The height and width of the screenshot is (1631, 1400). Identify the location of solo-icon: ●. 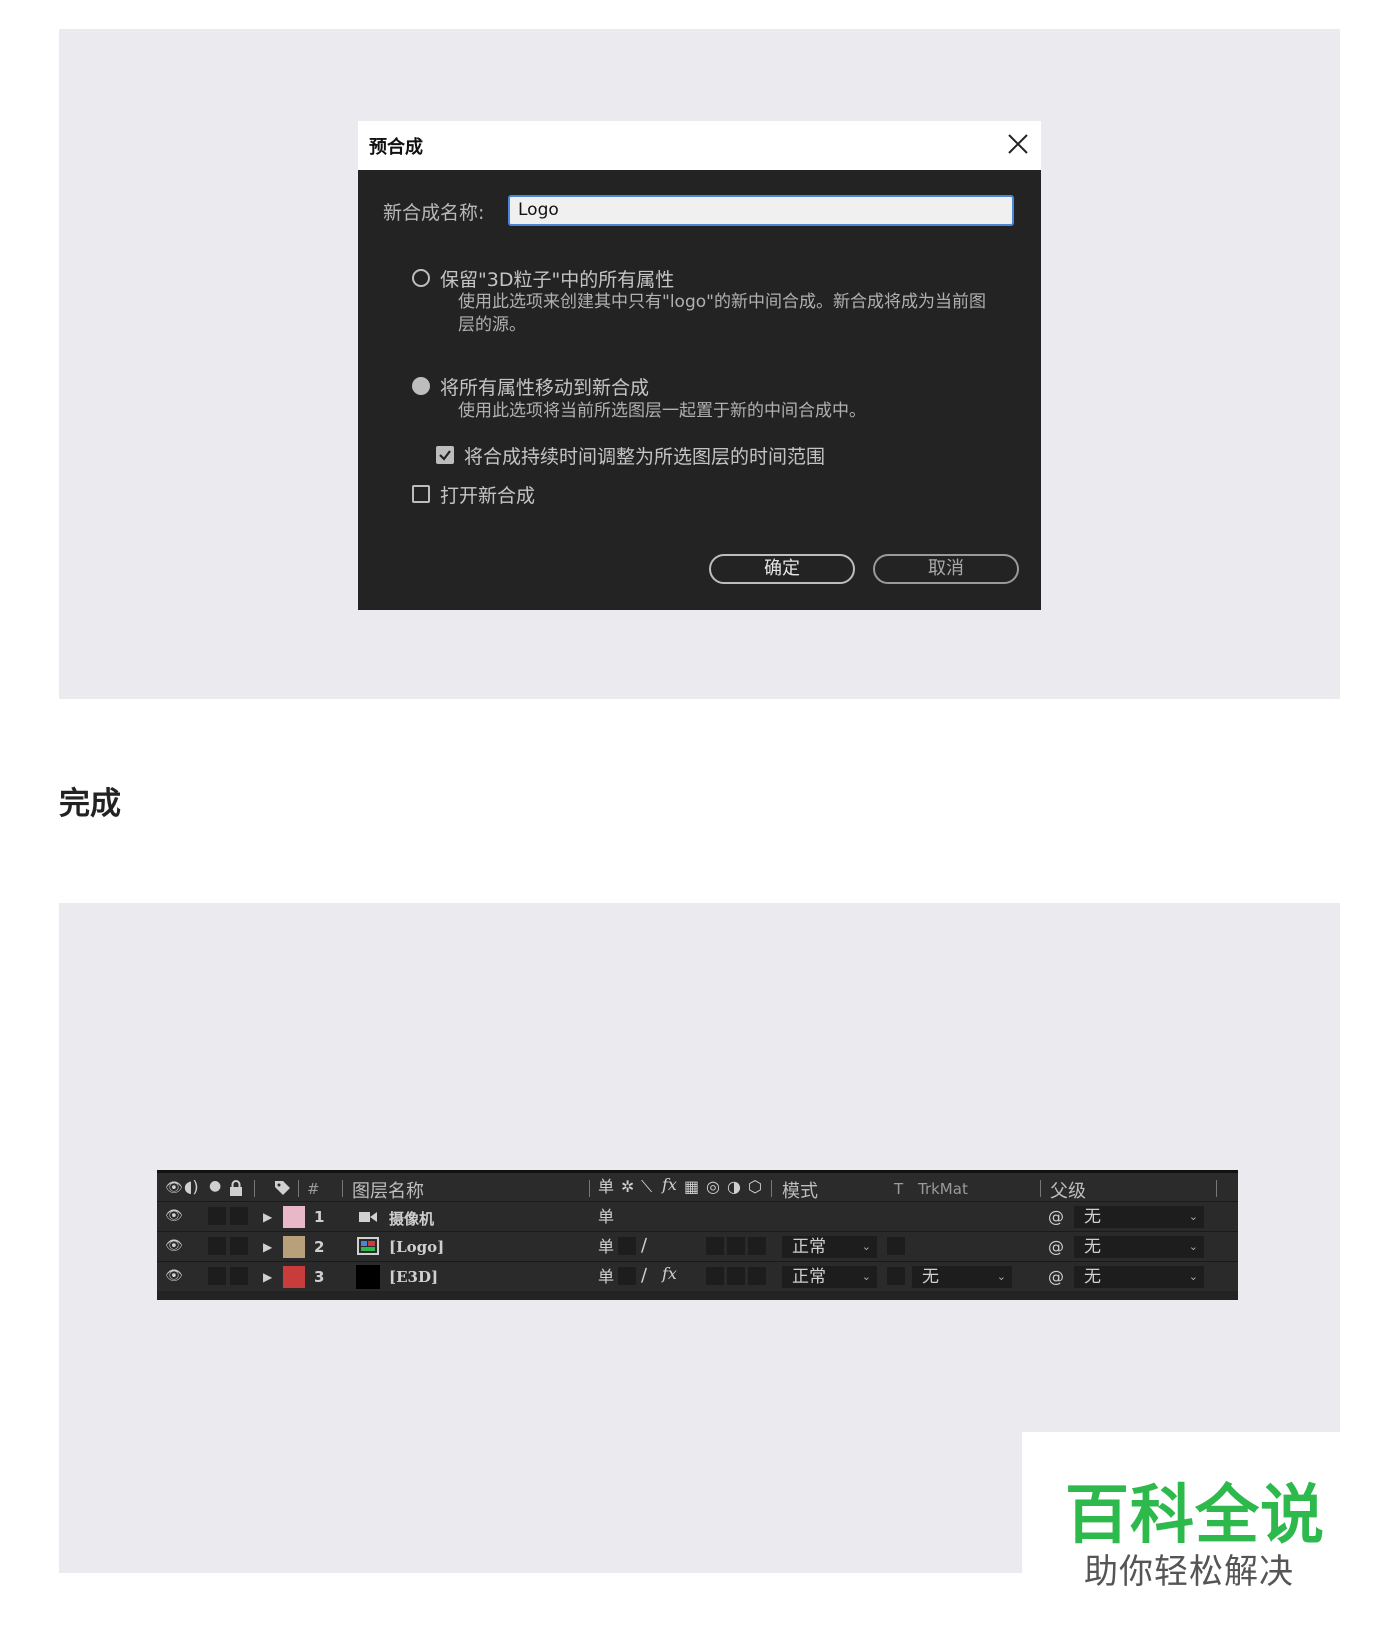
(215, 1186).